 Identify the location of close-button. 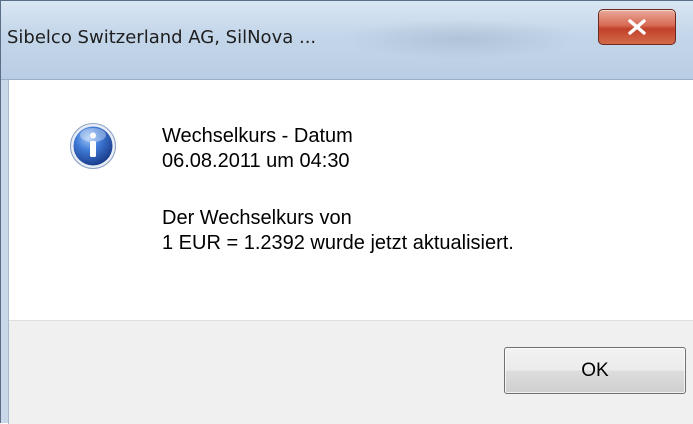
(637, 27).